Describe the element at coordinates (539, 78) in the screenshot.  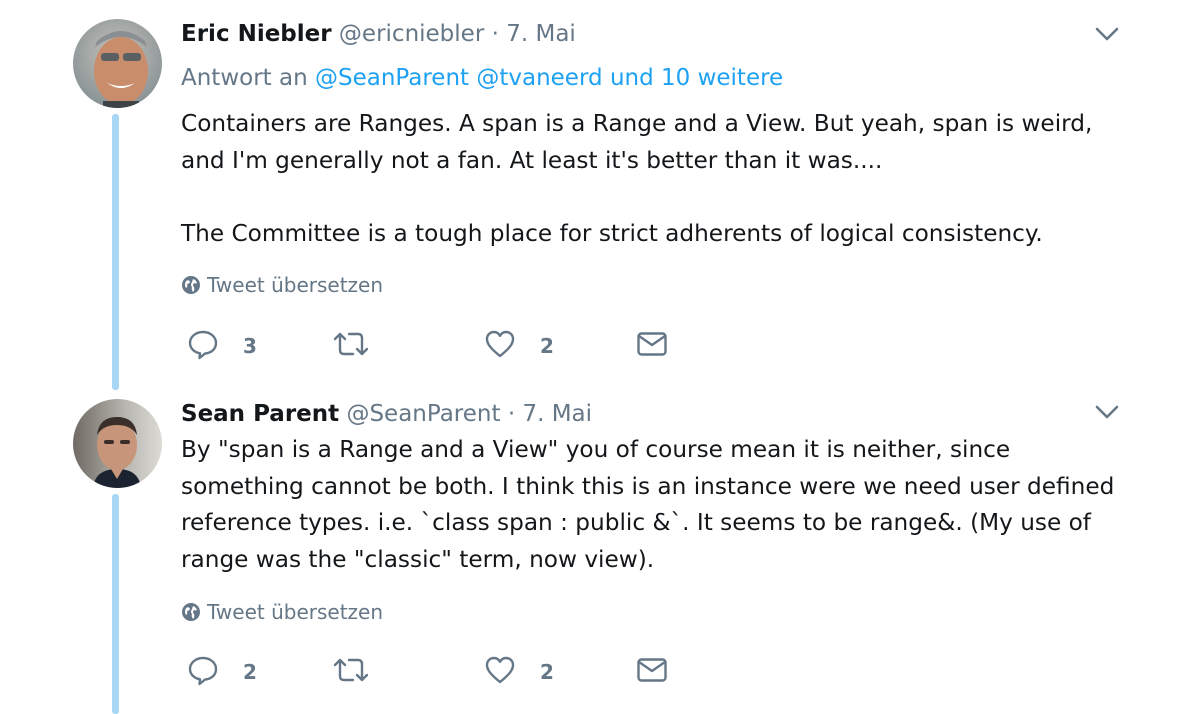
I see `mention-link: @tvaneerd` at that location.